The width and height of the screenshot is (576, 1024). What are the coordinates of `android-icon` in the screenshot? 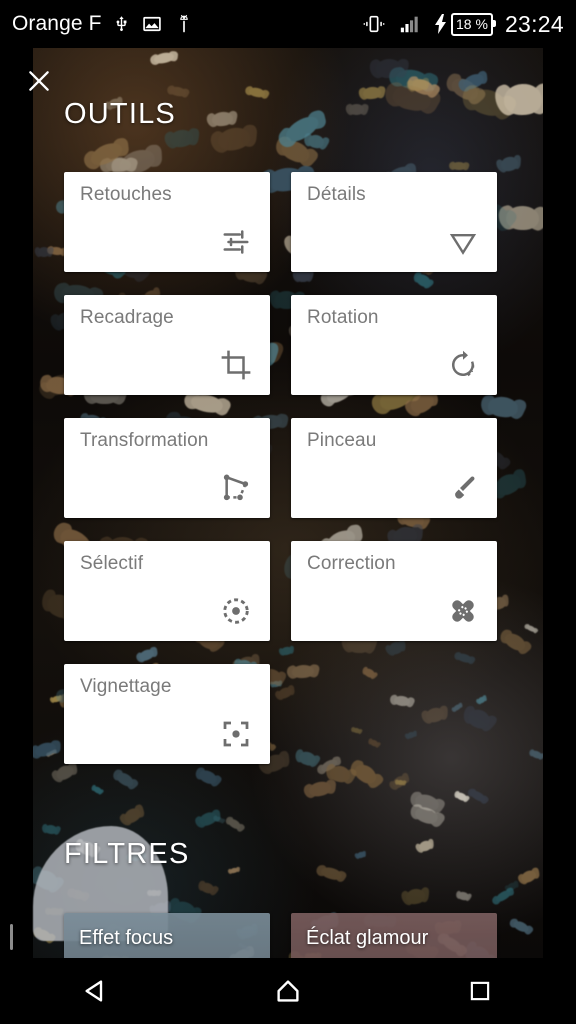 It's located at (184, 24).